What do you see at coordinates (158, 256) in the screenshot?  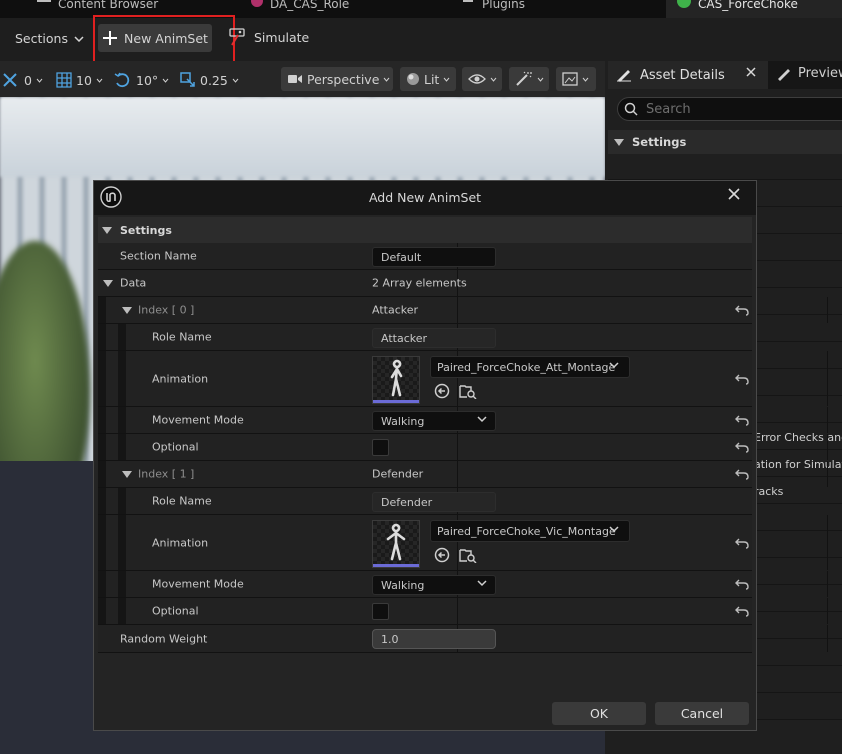 I see `section-name-label: Section Name` at bounding box center [158, 256].